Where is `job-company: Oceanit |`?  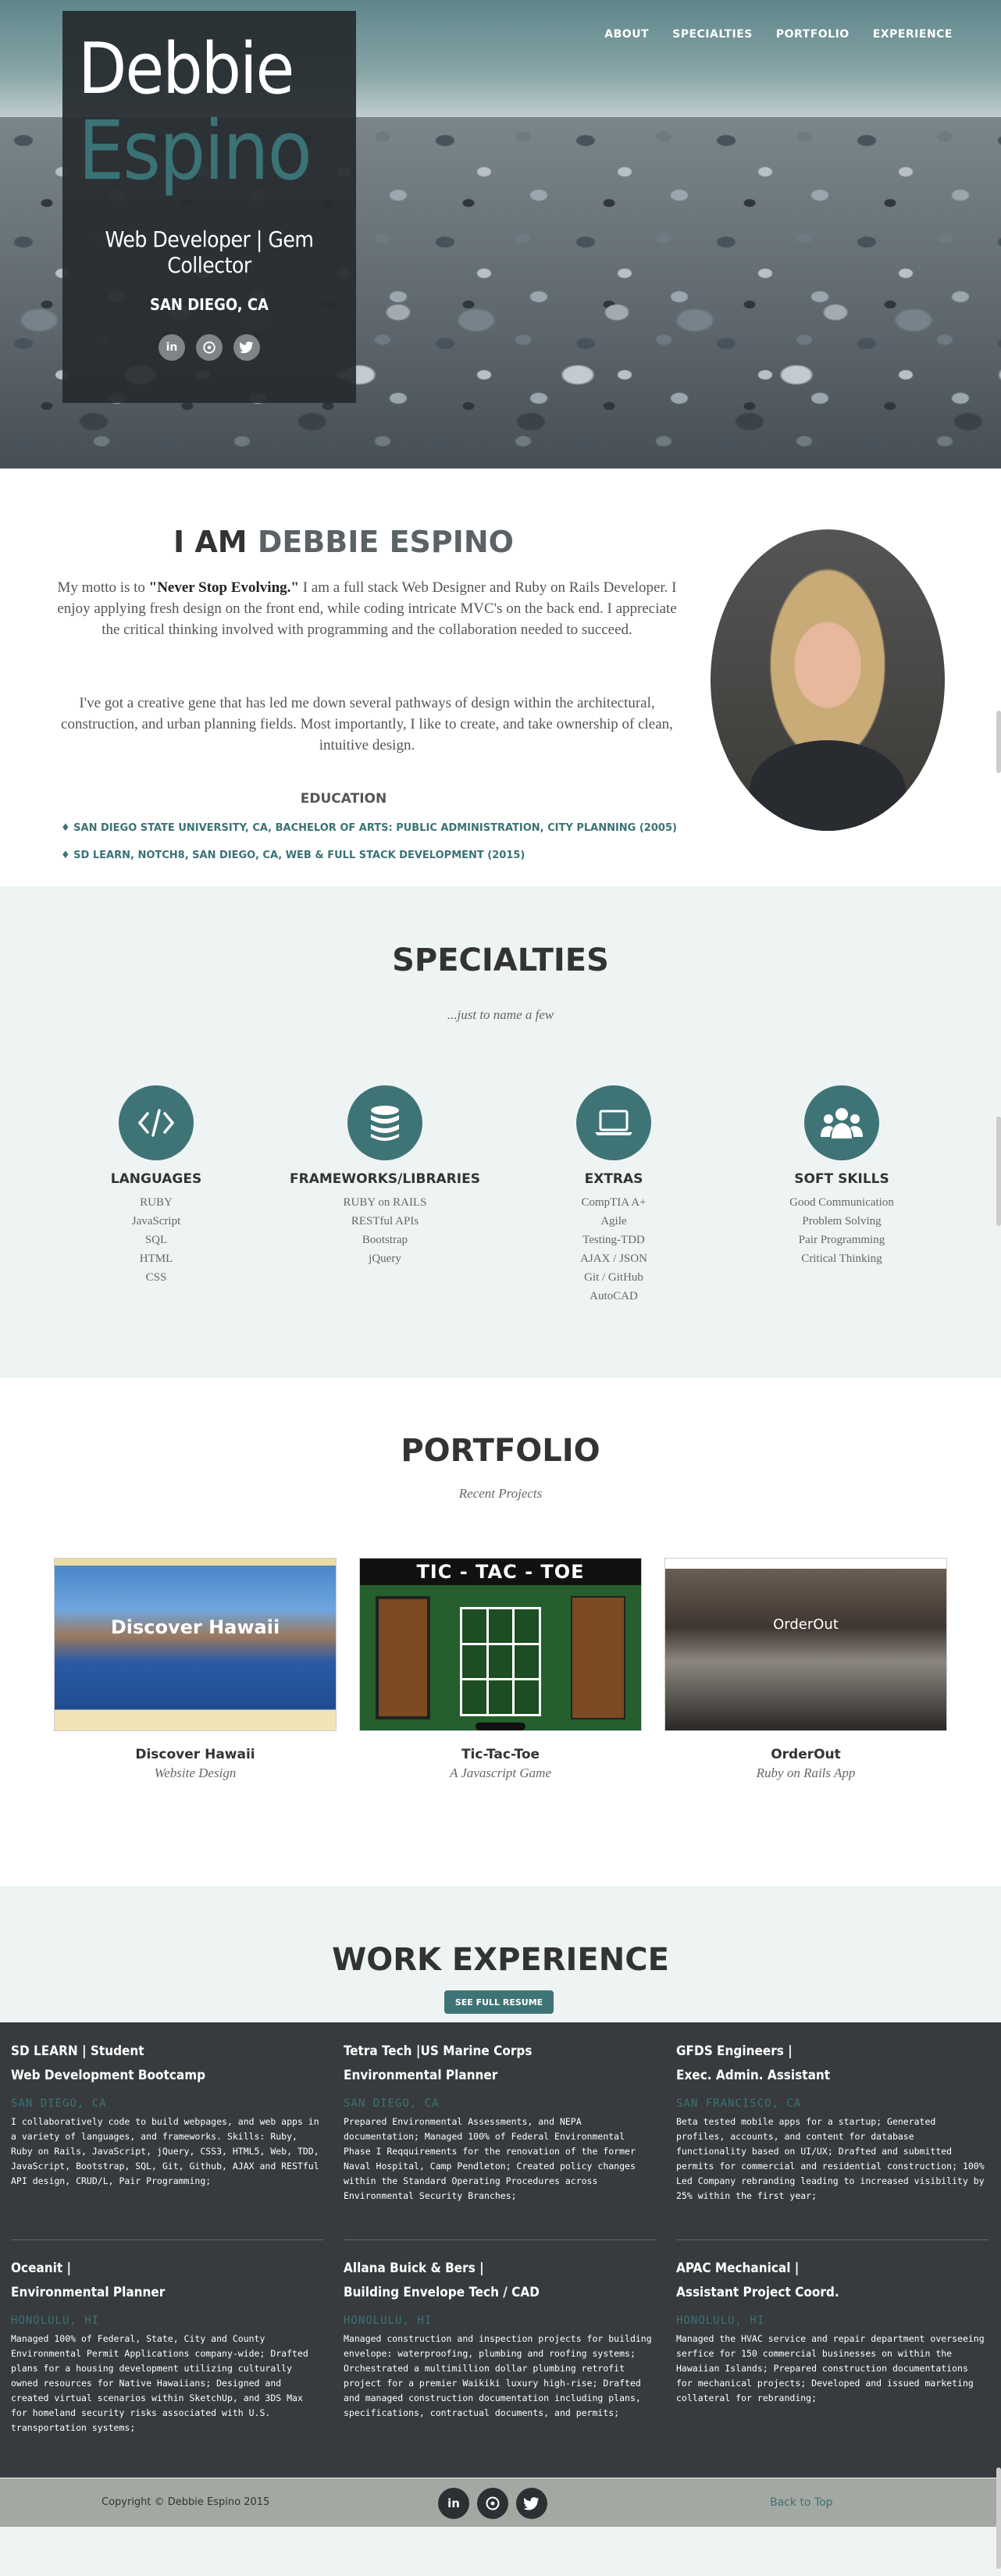 job-company: Oceanit | is located at coordinates (41, 2268).